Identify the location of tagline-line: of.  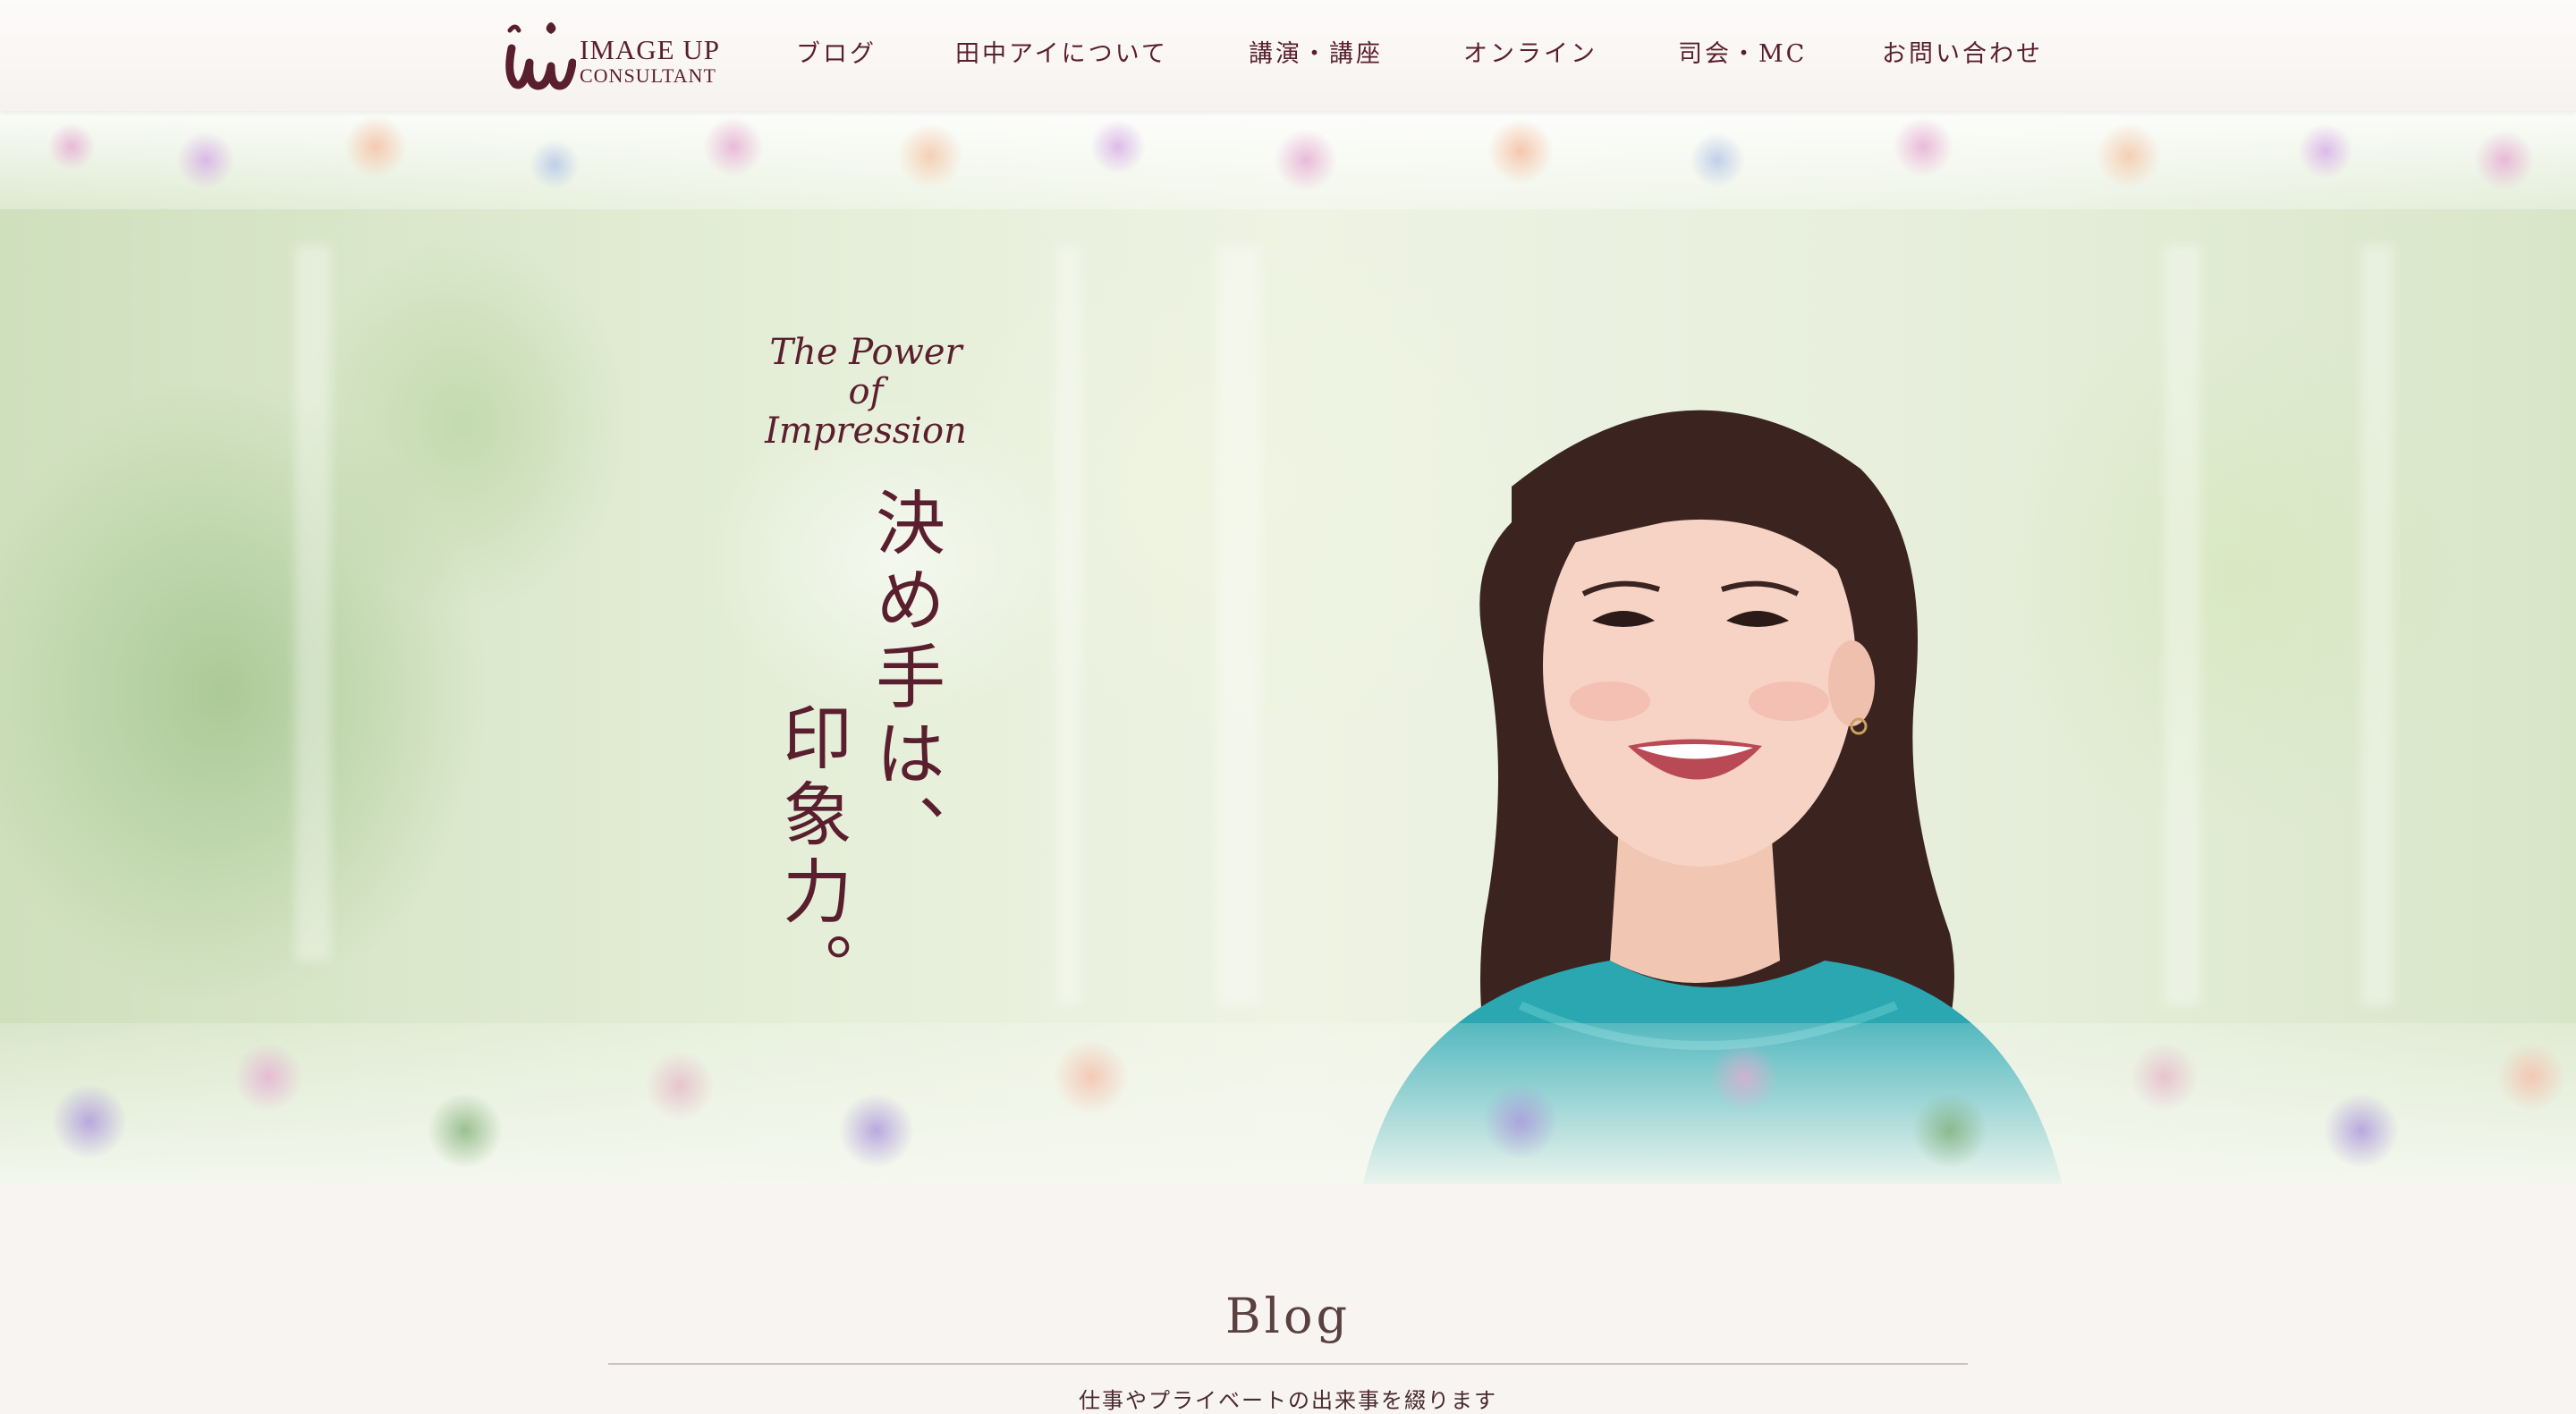
(866, 391).